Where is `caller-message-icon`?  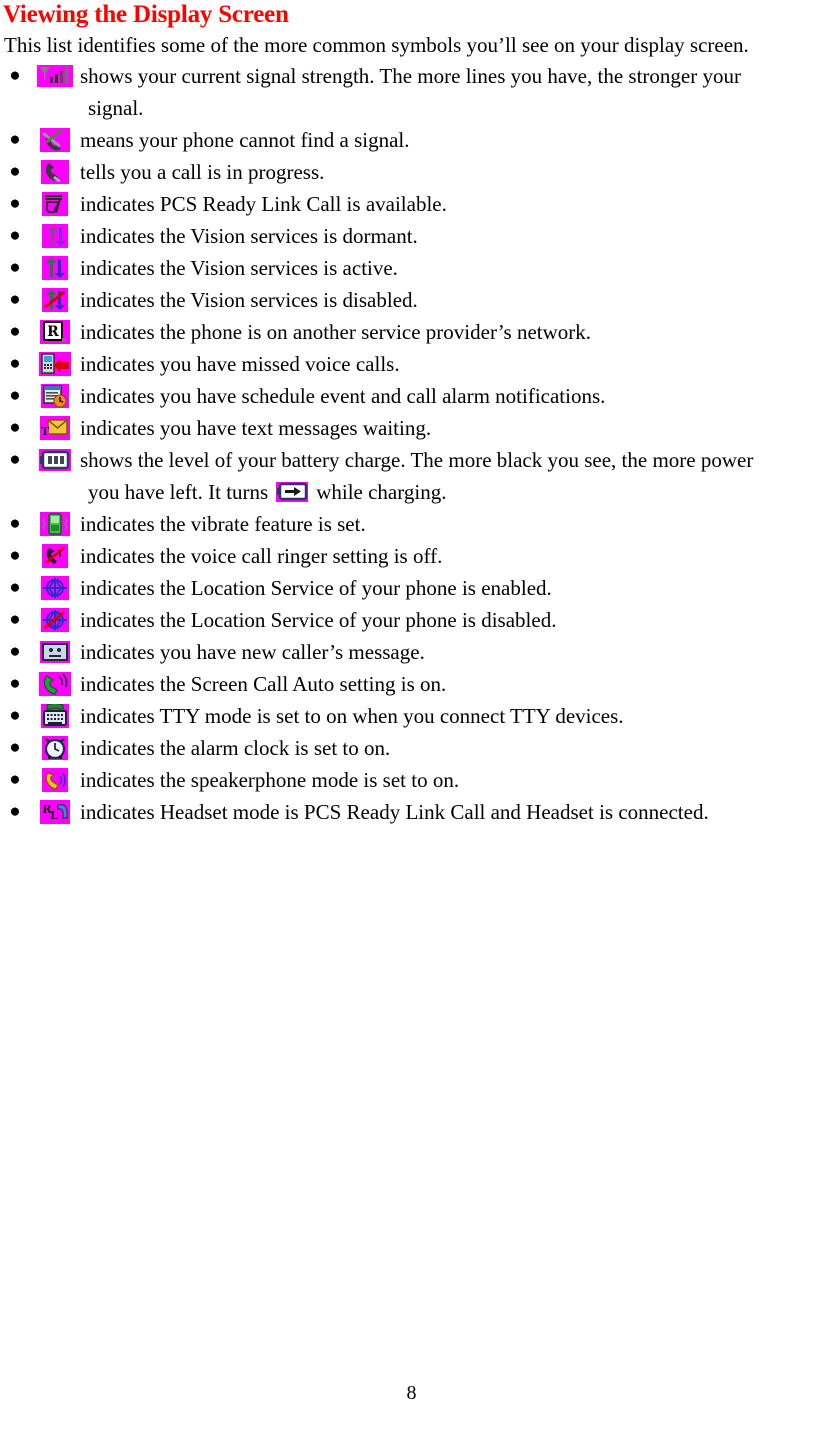 caller-message-icon is located at coordinates (55, 652).